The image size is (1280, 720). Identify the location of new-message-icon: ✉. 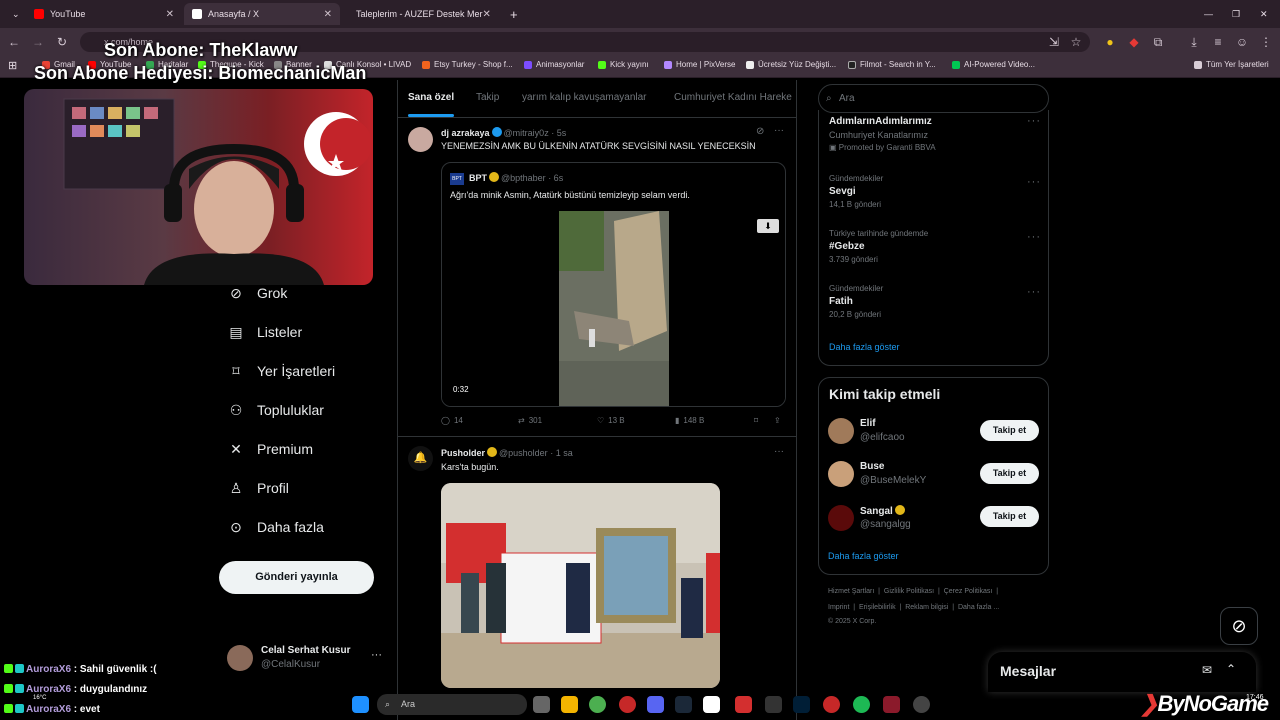
(1207, 670).